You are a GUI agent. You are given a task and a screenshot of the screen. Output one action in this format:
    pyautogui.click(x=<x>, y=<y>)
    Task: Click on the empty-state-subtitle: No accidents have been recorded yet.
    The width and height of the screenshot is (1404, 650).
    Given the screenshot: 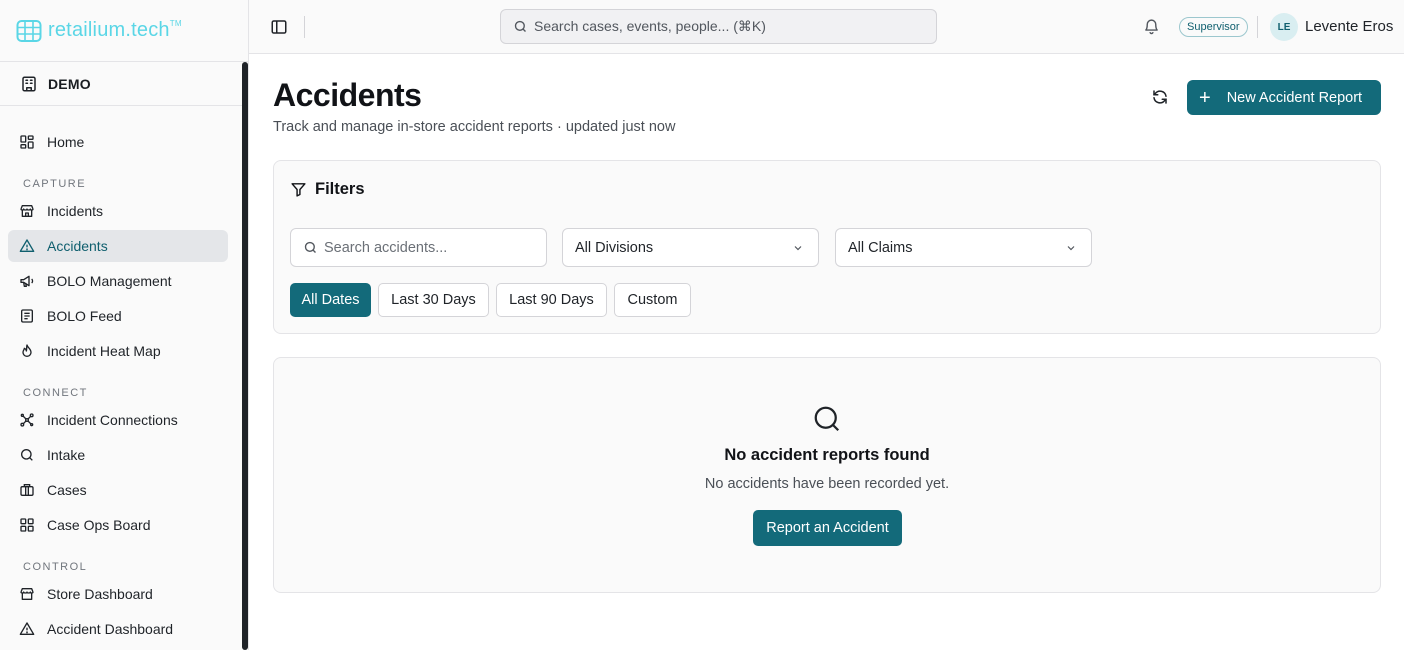 What is the action you would take?
    pyautogui.click(x=827, y=484)
    